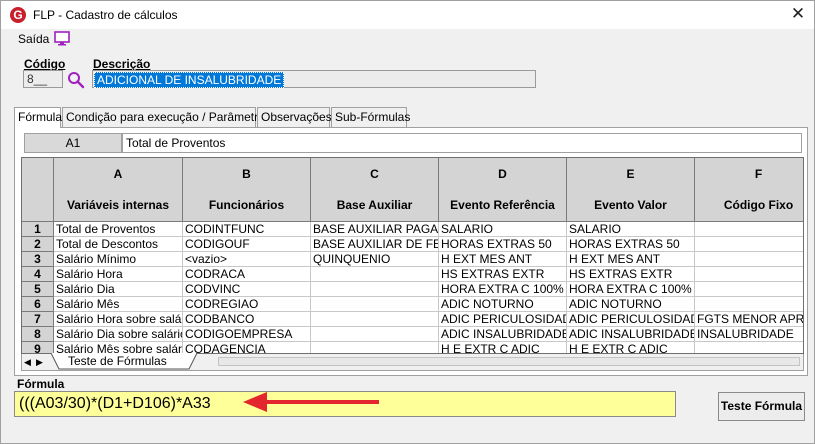  I want to click on column-letter: E, so click(630, 174).